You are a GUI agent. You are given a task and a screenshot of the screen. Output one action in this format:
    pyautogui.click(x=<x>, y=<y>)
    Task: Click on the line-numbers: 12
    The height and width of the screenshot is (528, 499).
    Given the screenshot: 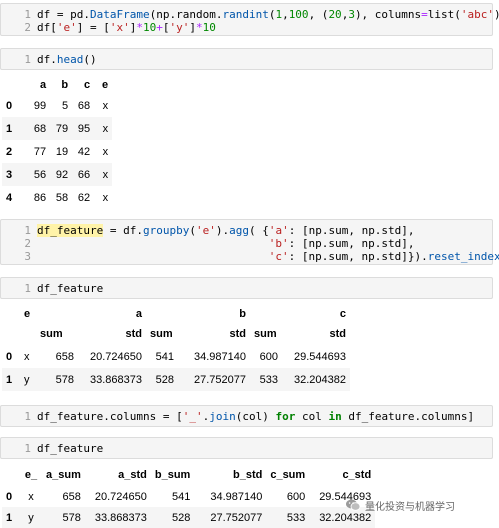 What is the action you would take?
    pyautogui.click(x=27, y=21)
    